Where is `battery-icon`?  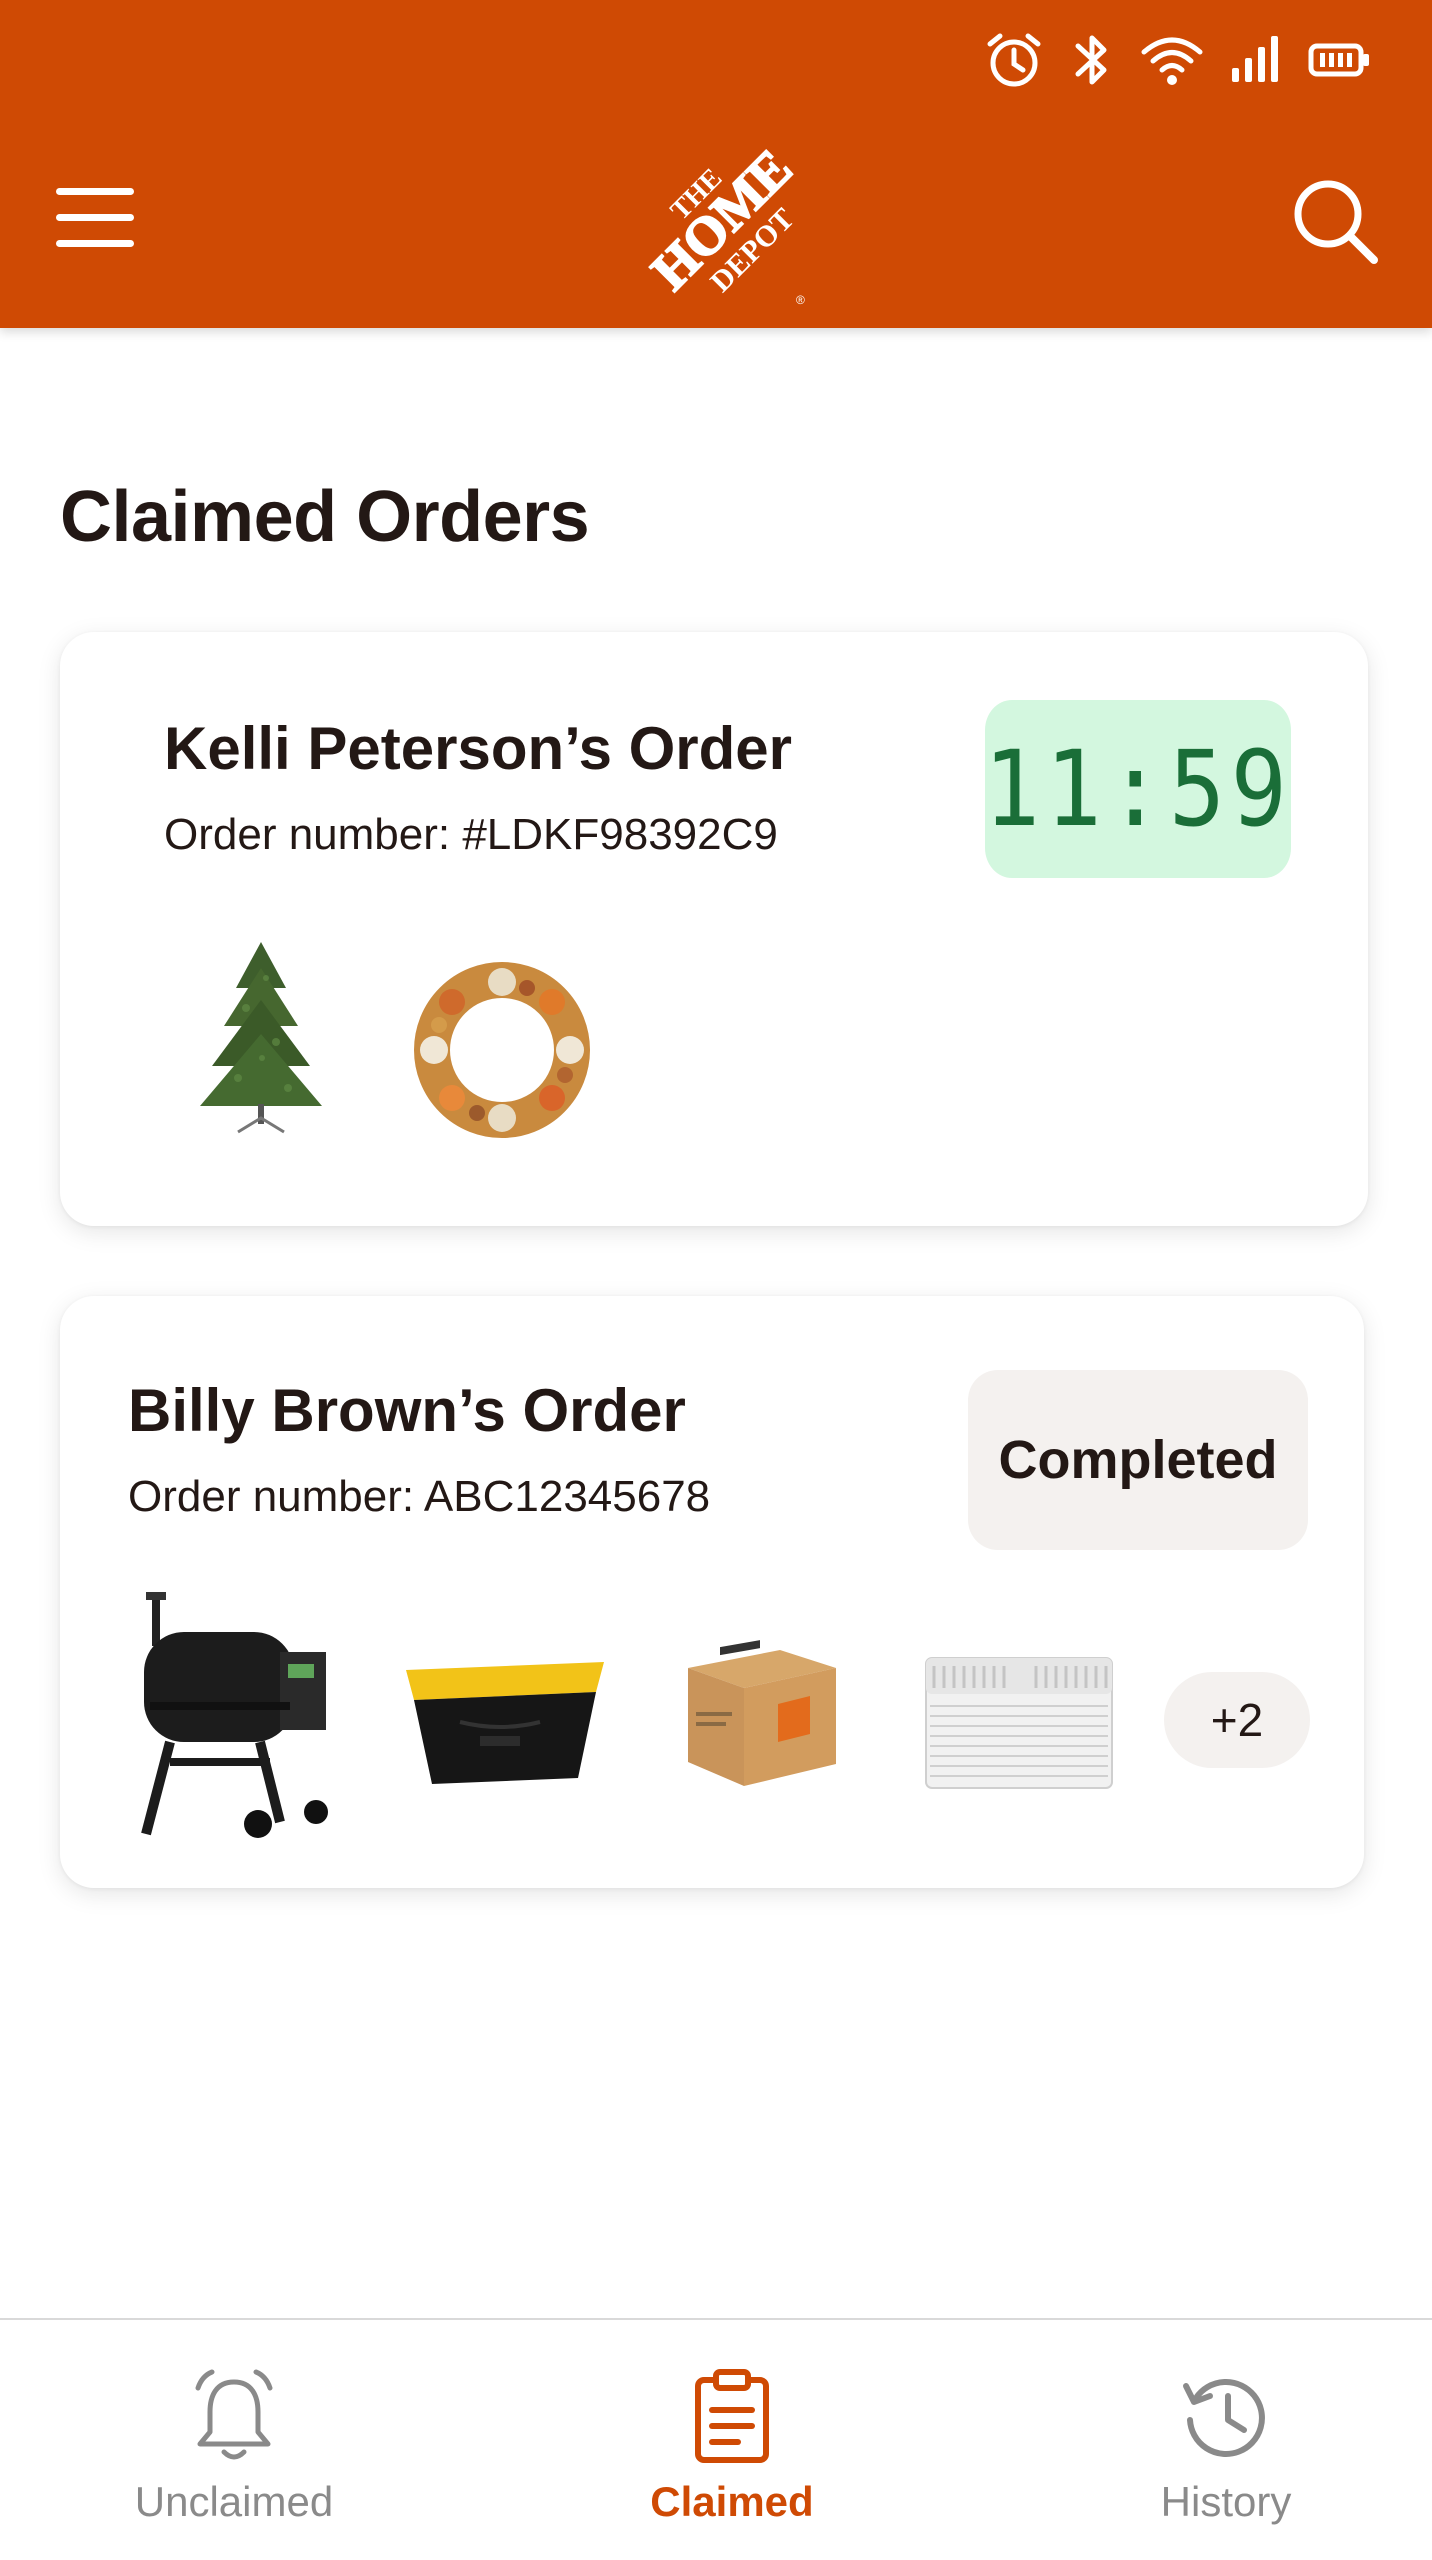
battery-icon is located at coordinates (1340, 60).